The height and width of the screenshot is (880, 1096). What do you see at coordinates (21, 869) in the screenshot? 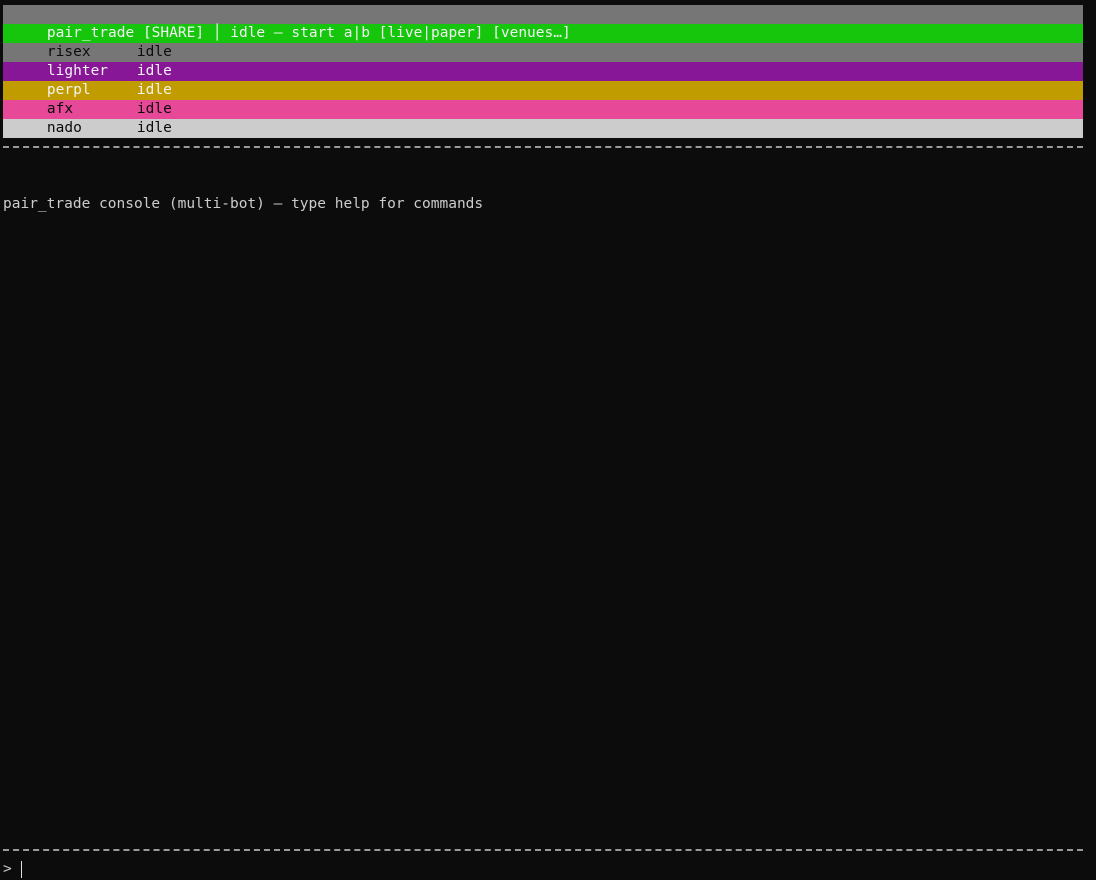
I see `text-cursor` at bounding box center [21, 869].